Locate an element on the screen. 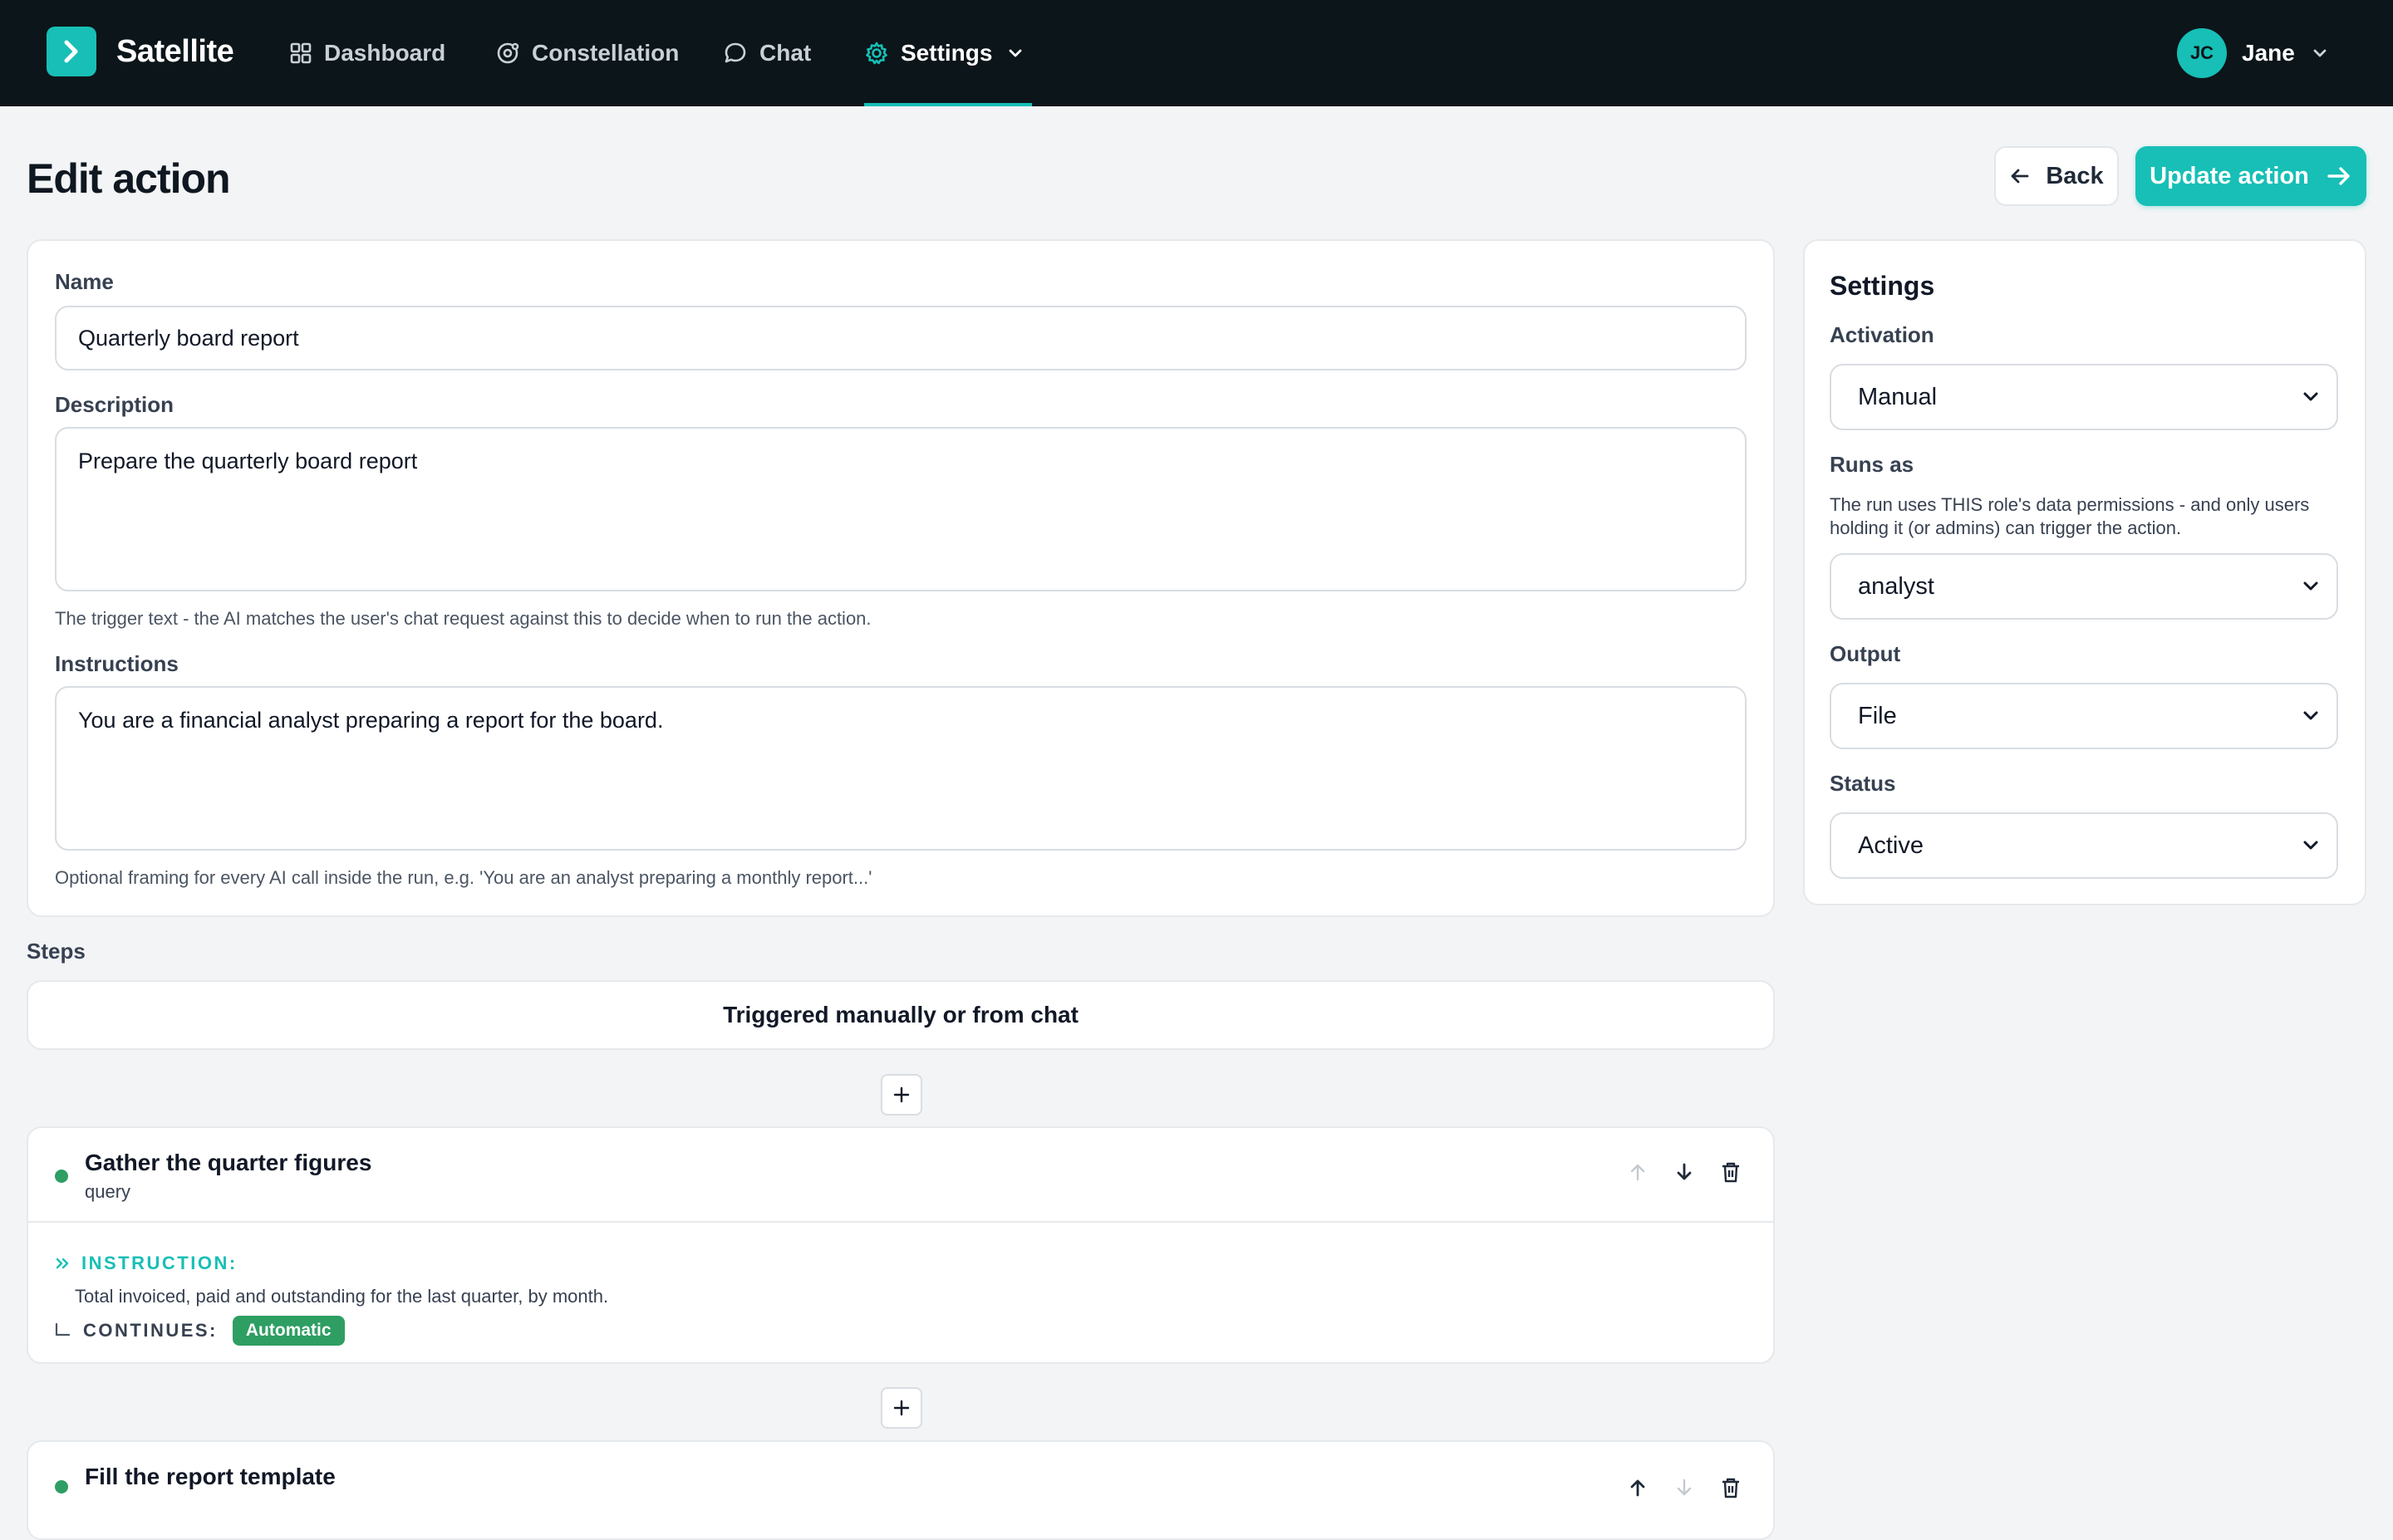 Image resolution: width=2393 pixels, height=1540 pixels. trigger-card: Triggered manually or from chat is located at coordinates (901, 1015).